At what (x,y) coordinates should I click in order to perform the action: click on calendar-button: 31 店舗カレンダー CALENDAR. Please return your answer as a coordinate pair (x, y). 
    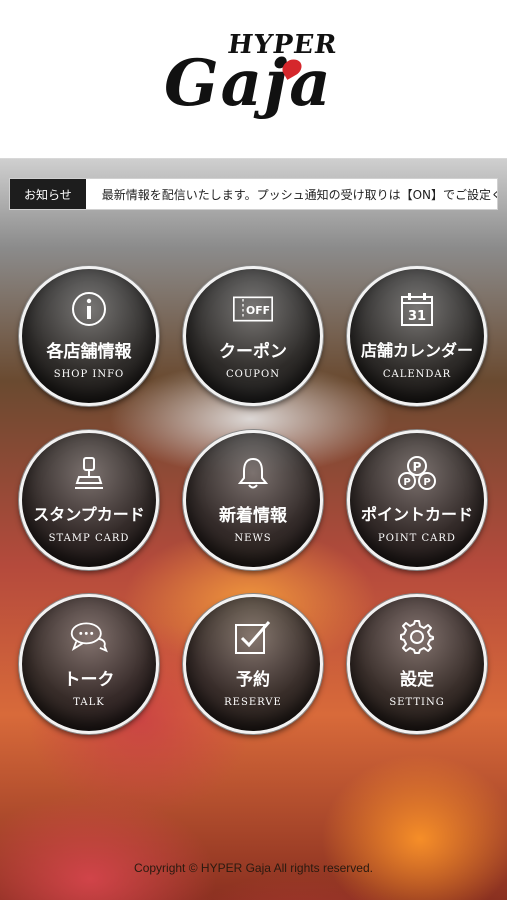
    Looking at the image, I should click on (417, 336).